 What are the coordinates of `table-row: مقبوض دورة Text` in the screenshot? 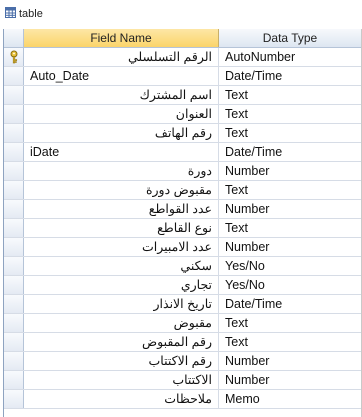 It's located at (182, 190).